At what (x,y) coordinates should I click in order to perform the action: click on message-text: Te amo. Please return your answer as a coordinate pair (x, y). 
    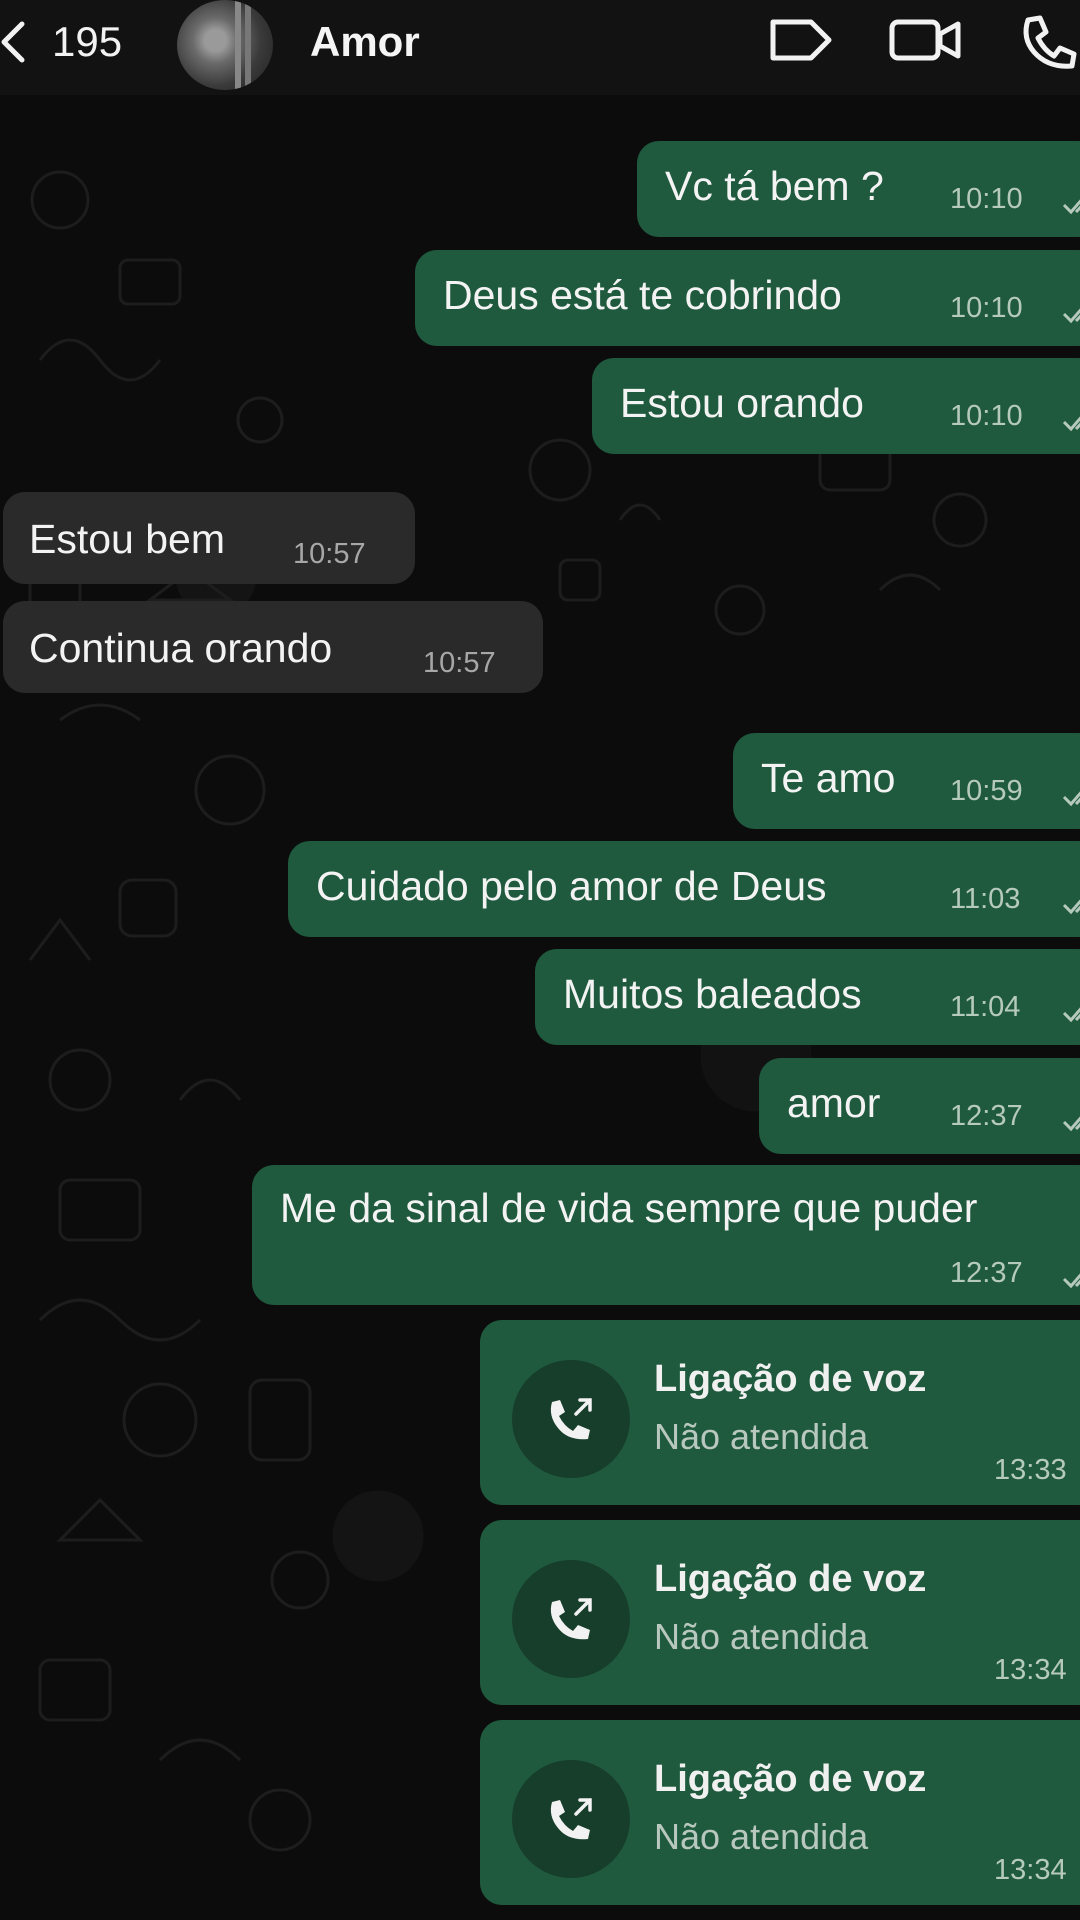
    Looking at the image, I should click on (828, 778).